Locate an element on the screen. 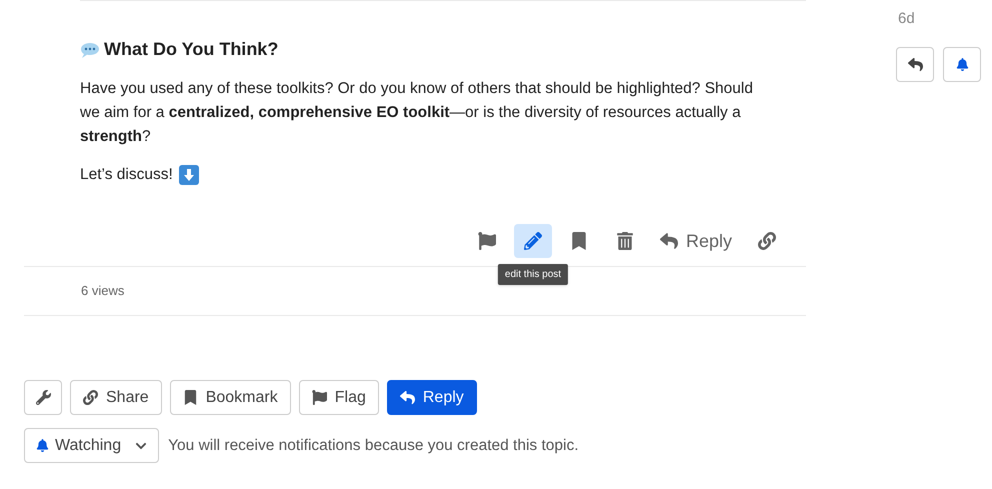 The image size is (992, 489). wrench-icon is located at coordinates (43, 398).